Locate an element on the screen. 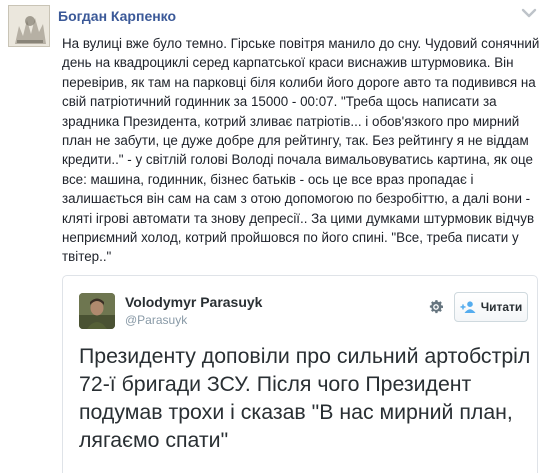 The height and width of the screenshot is (473, 553). gear-icon is located at coordinates (436, 307).